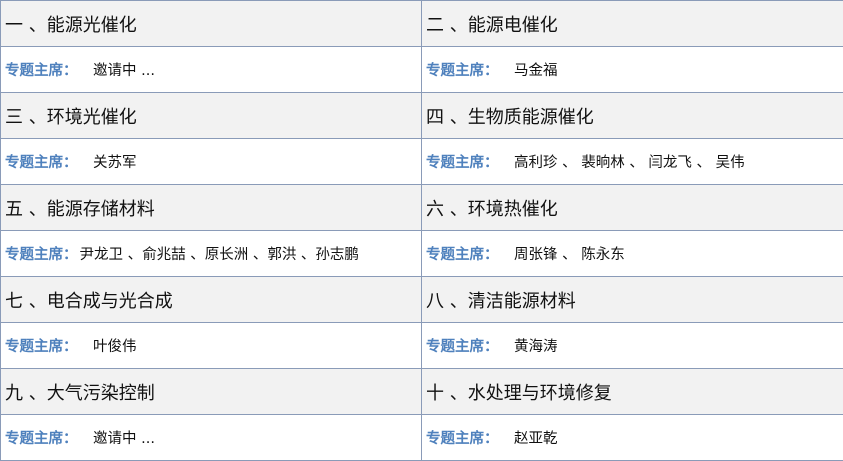 The image size is (843, 461). What do you see at coordinates (115, 163) in the screenshot?
I see `chair-names: 关苏军` at bounding box center [115, 163].